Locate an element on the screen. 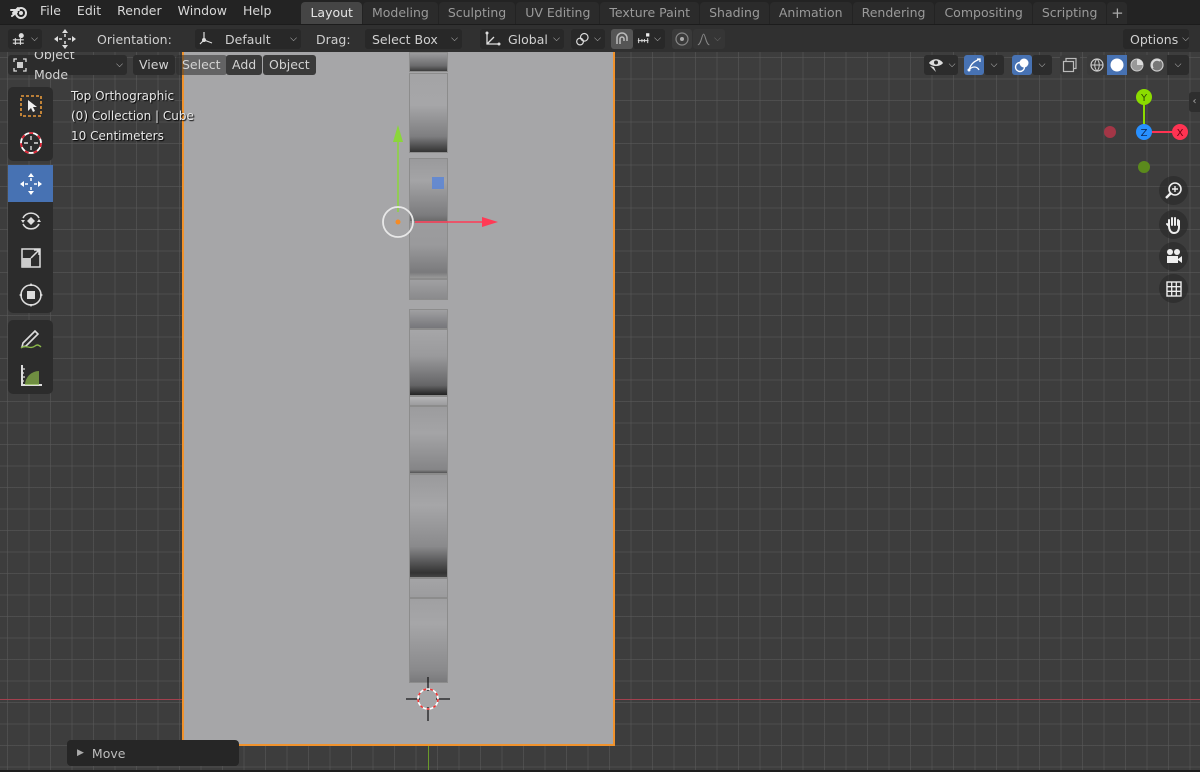 The image size is (1200, 772). blender-logo-icon is located at coordinates (19, 12).